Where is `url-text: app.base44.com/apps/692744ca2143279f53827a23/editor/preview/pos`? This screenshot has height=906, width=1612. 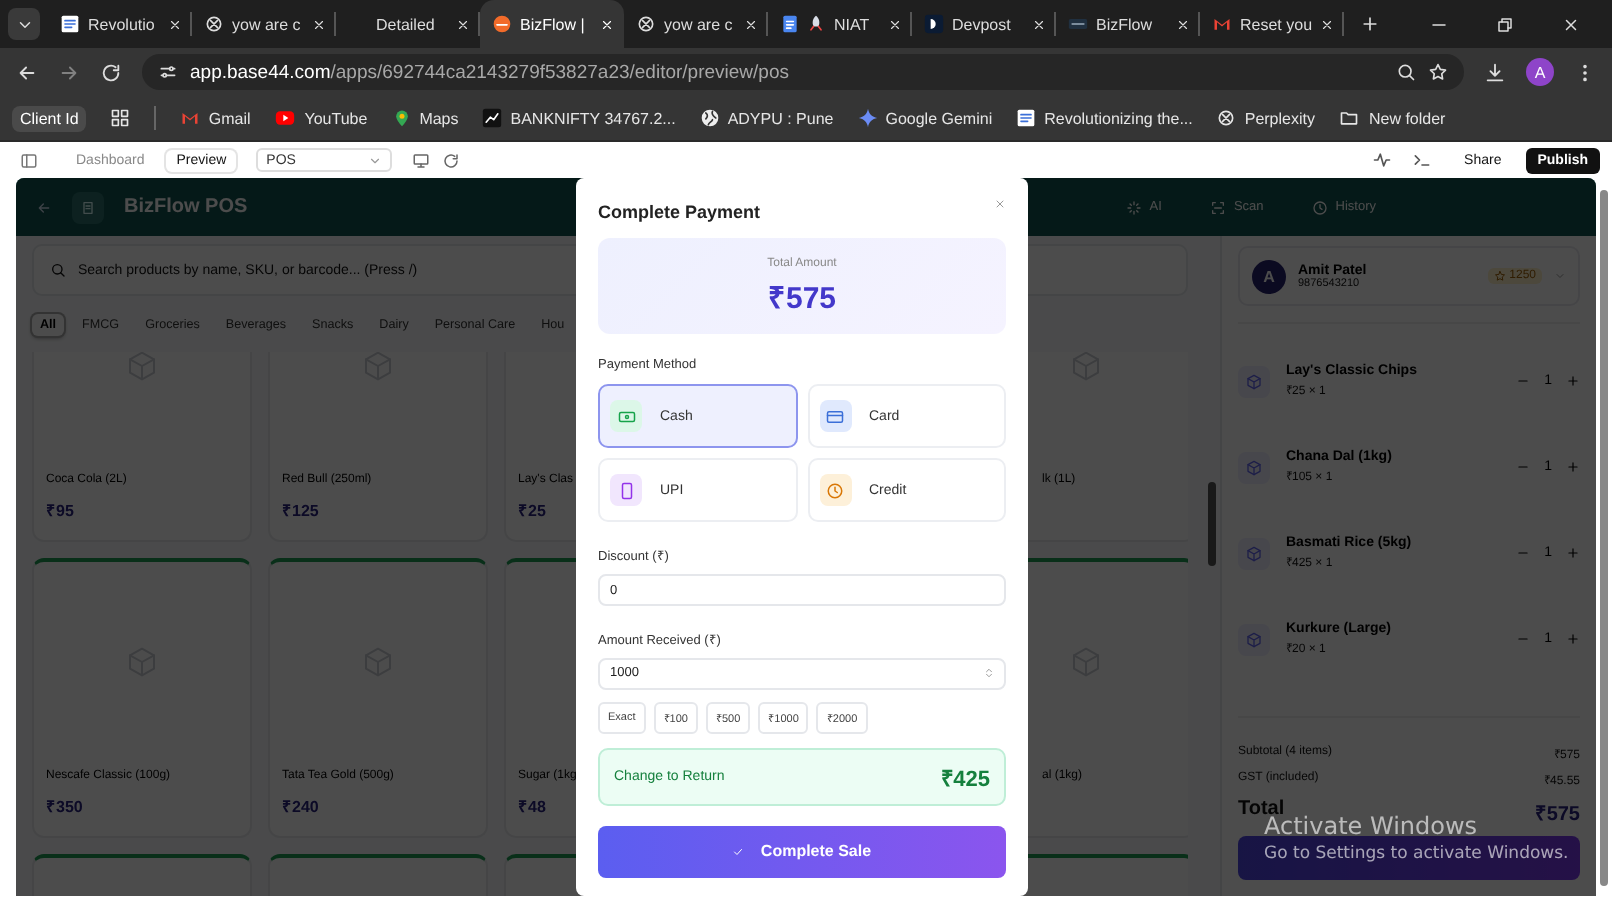 url-text: app.base44.com/apps/692744ca2143279f53827a23/editor/preview/pos is located at coordinates (489, 72).